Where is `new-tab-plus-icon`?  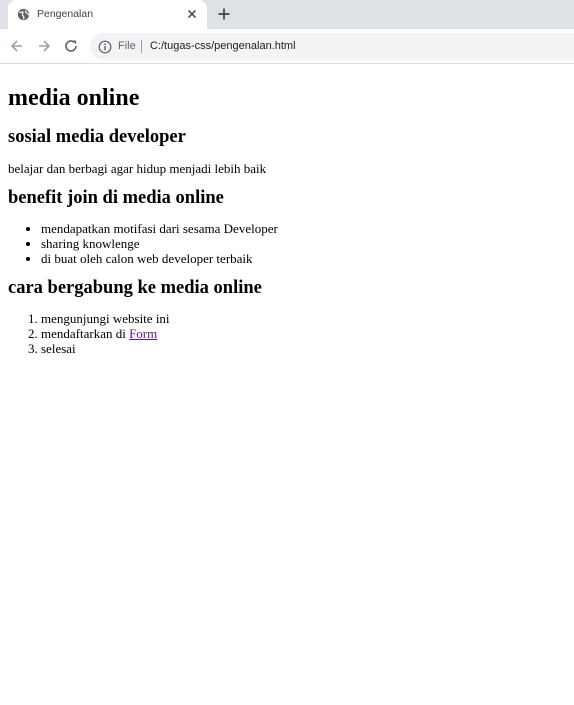
new-tab-plus-icon is located at coordinates (224, 14).